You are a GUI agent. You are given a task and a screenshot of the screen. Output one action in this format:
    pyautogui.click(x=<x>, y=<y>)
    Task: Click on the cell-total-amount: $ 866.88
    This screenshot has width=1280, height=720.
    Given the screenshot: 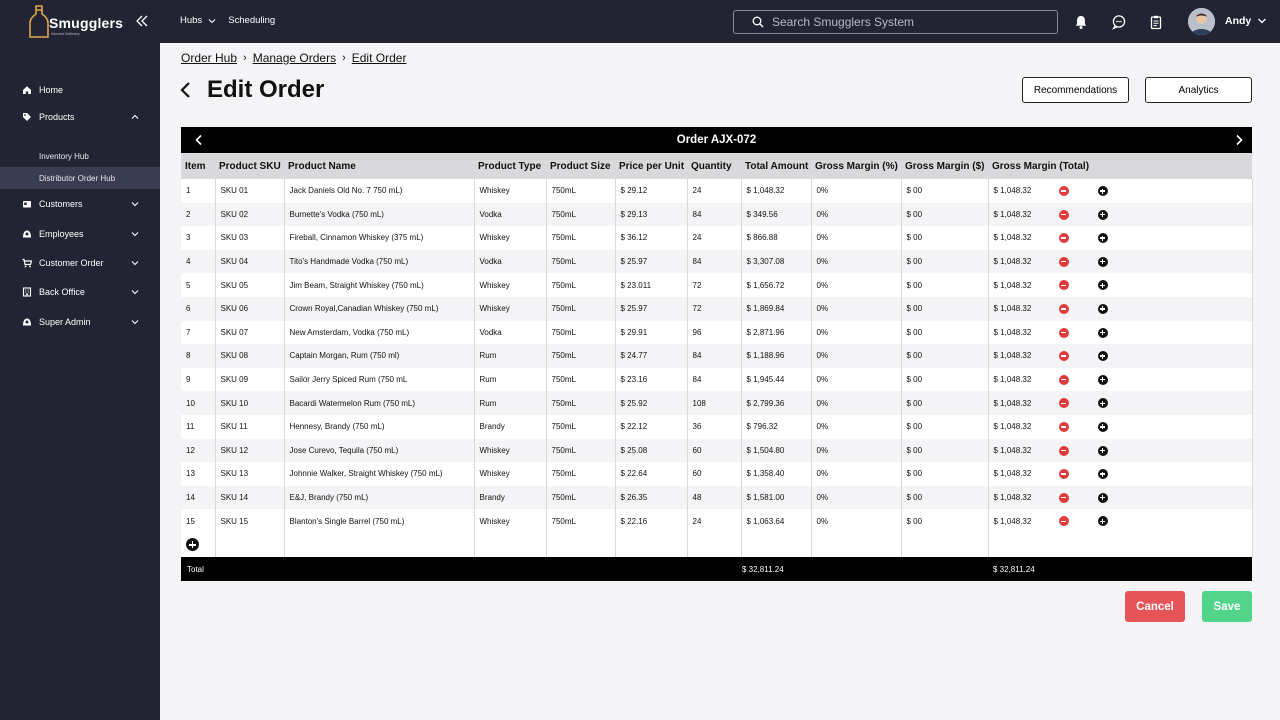 What is the action you would take?
    pyautogui.click(x=776, y=238)
    